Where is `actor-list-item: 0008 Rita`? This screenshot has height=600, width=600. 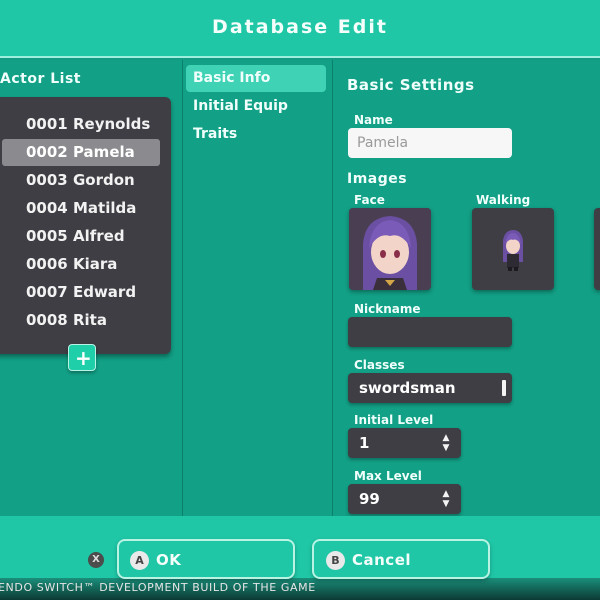
actor-list-item: 0008 Rita is located at coordinates (81, 320).